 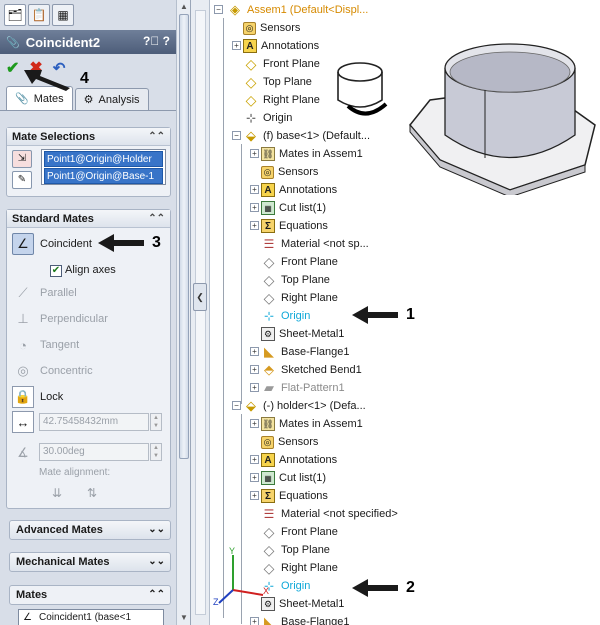 What do you see at coordinates (156, 422) in the screenshot?
I see `distance-spinner: ▲ ▼` at bounding box center [156, 422].